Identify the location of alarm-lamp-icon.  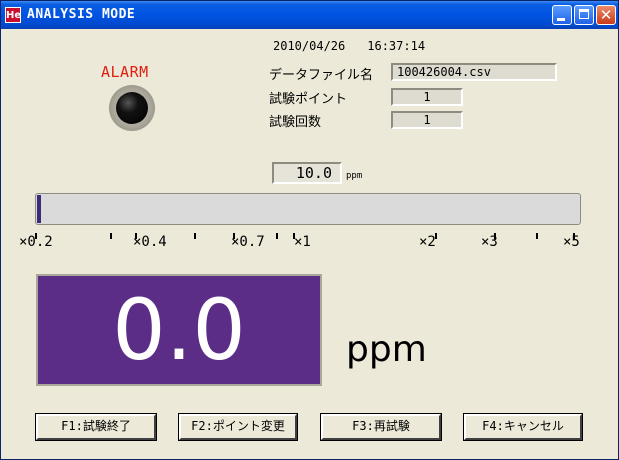
(132, 108).